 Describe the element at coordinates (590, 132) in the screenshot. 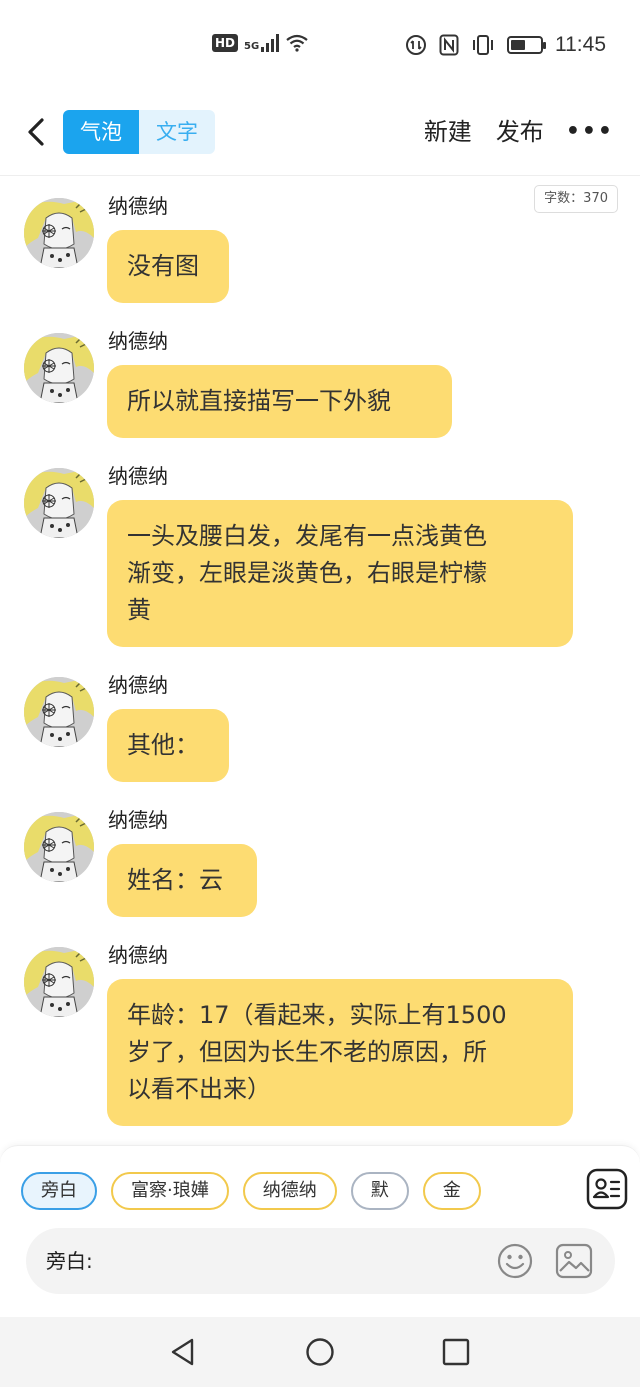

I see `more-icon: •••` at that location.